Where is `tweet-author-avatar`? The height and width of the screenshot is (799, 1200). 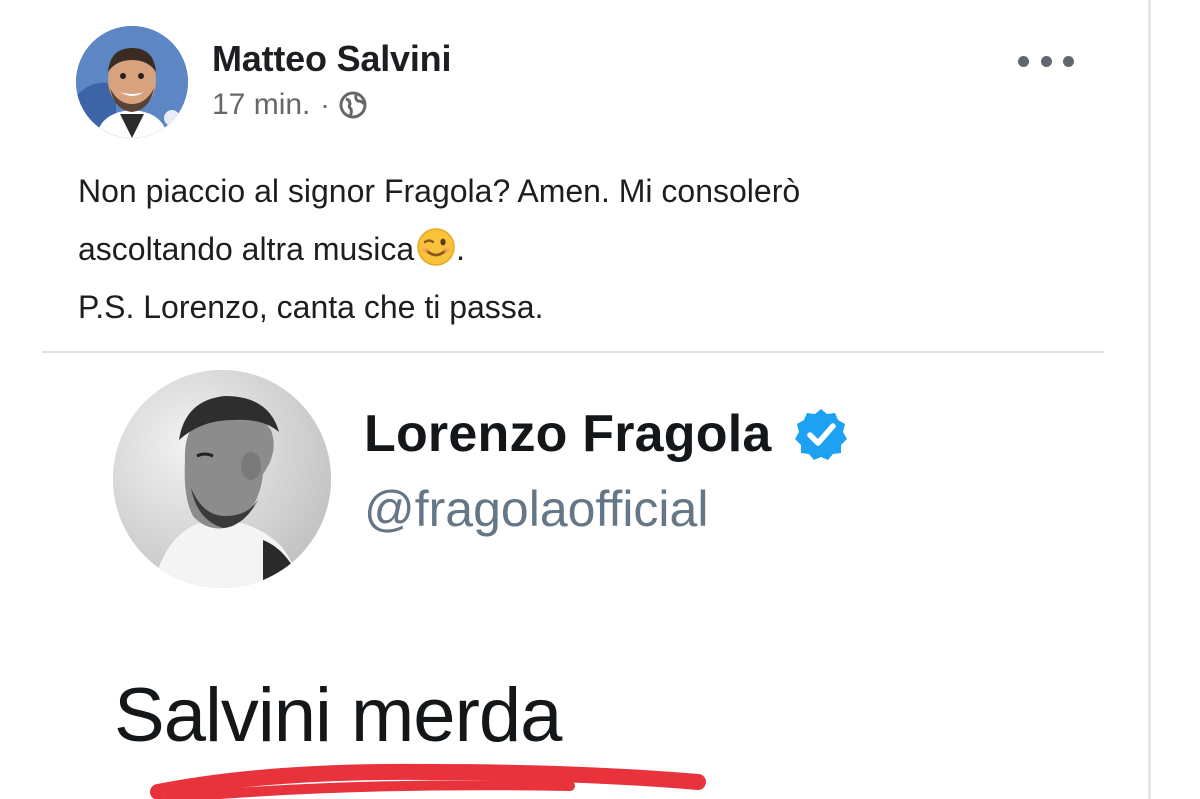 tweet-author-avatar is located at coordinates (222, 479).